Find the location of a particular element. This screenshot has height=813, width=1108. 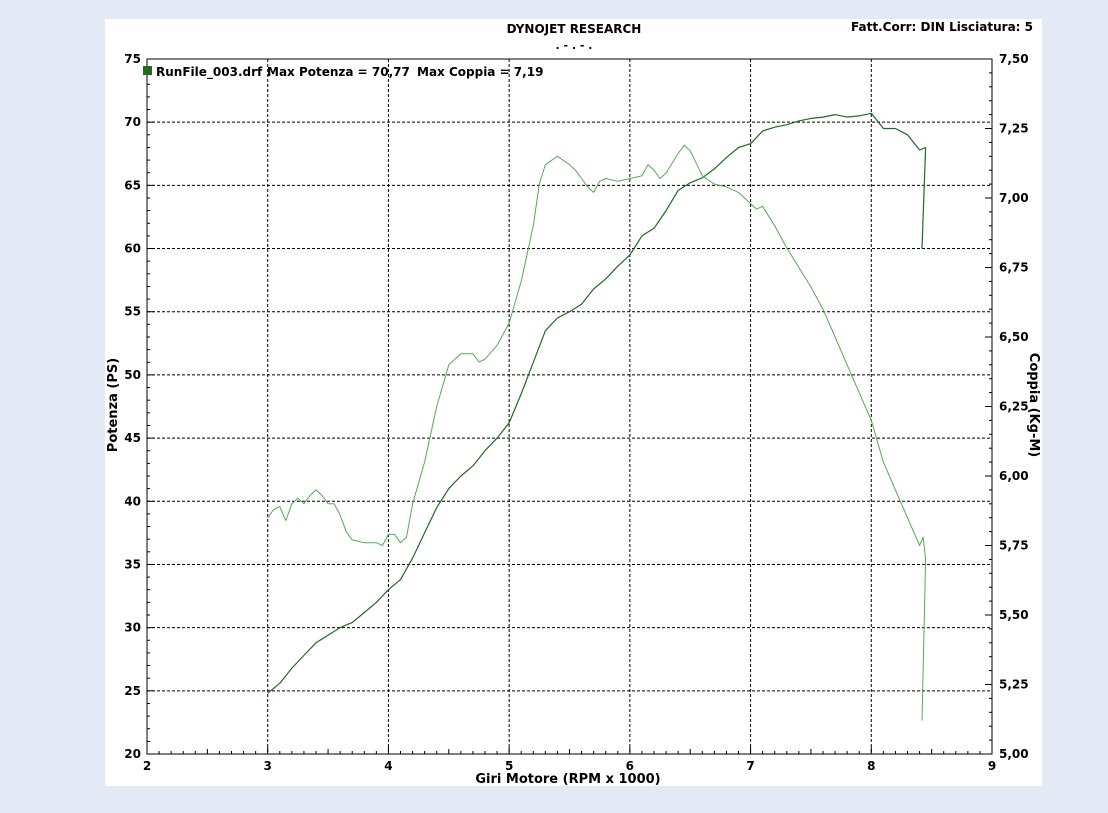

y-axis-label-right: Coppia (Kg-M) is located at coordinates (1033, 405).